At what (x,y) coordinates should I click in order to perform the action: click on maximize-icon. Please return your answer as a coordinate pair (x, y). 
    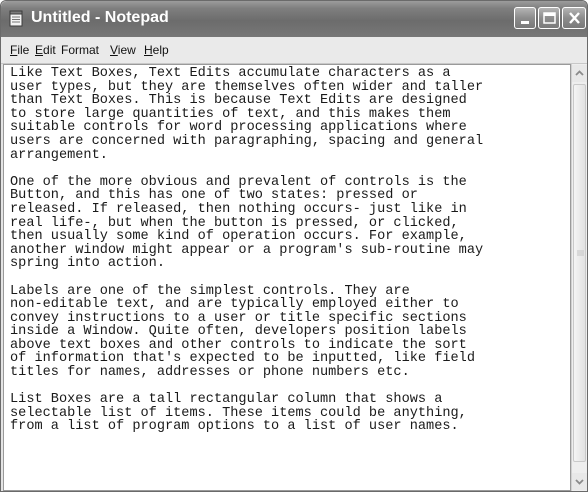
    Looking at the image, I should click on (549, 18).